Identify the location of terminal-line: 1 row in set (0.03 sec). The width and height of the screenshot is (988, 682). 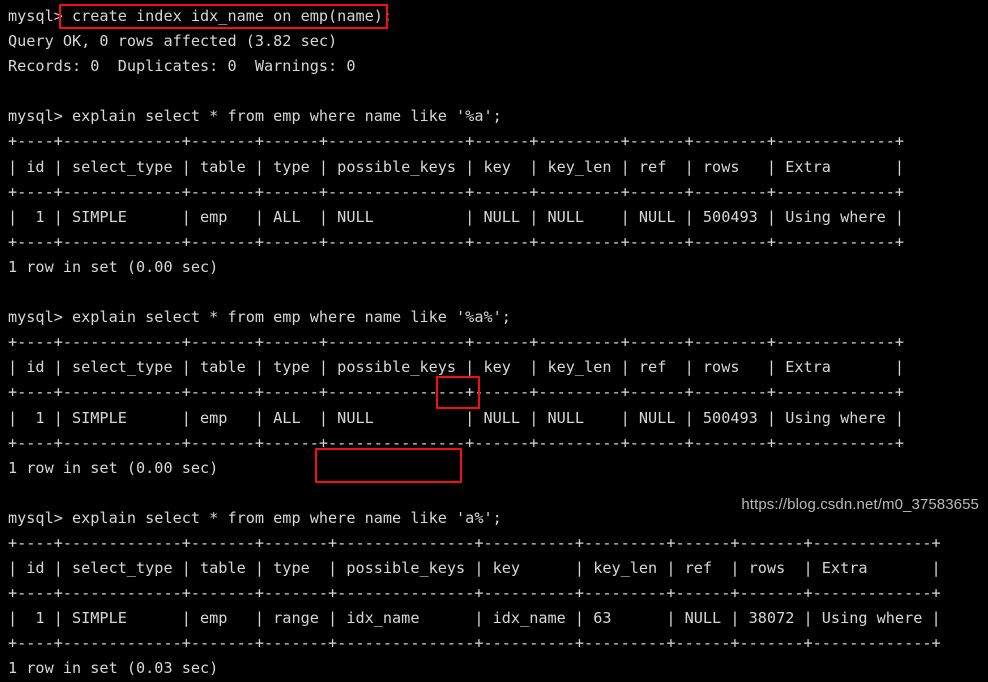
(113, 668).